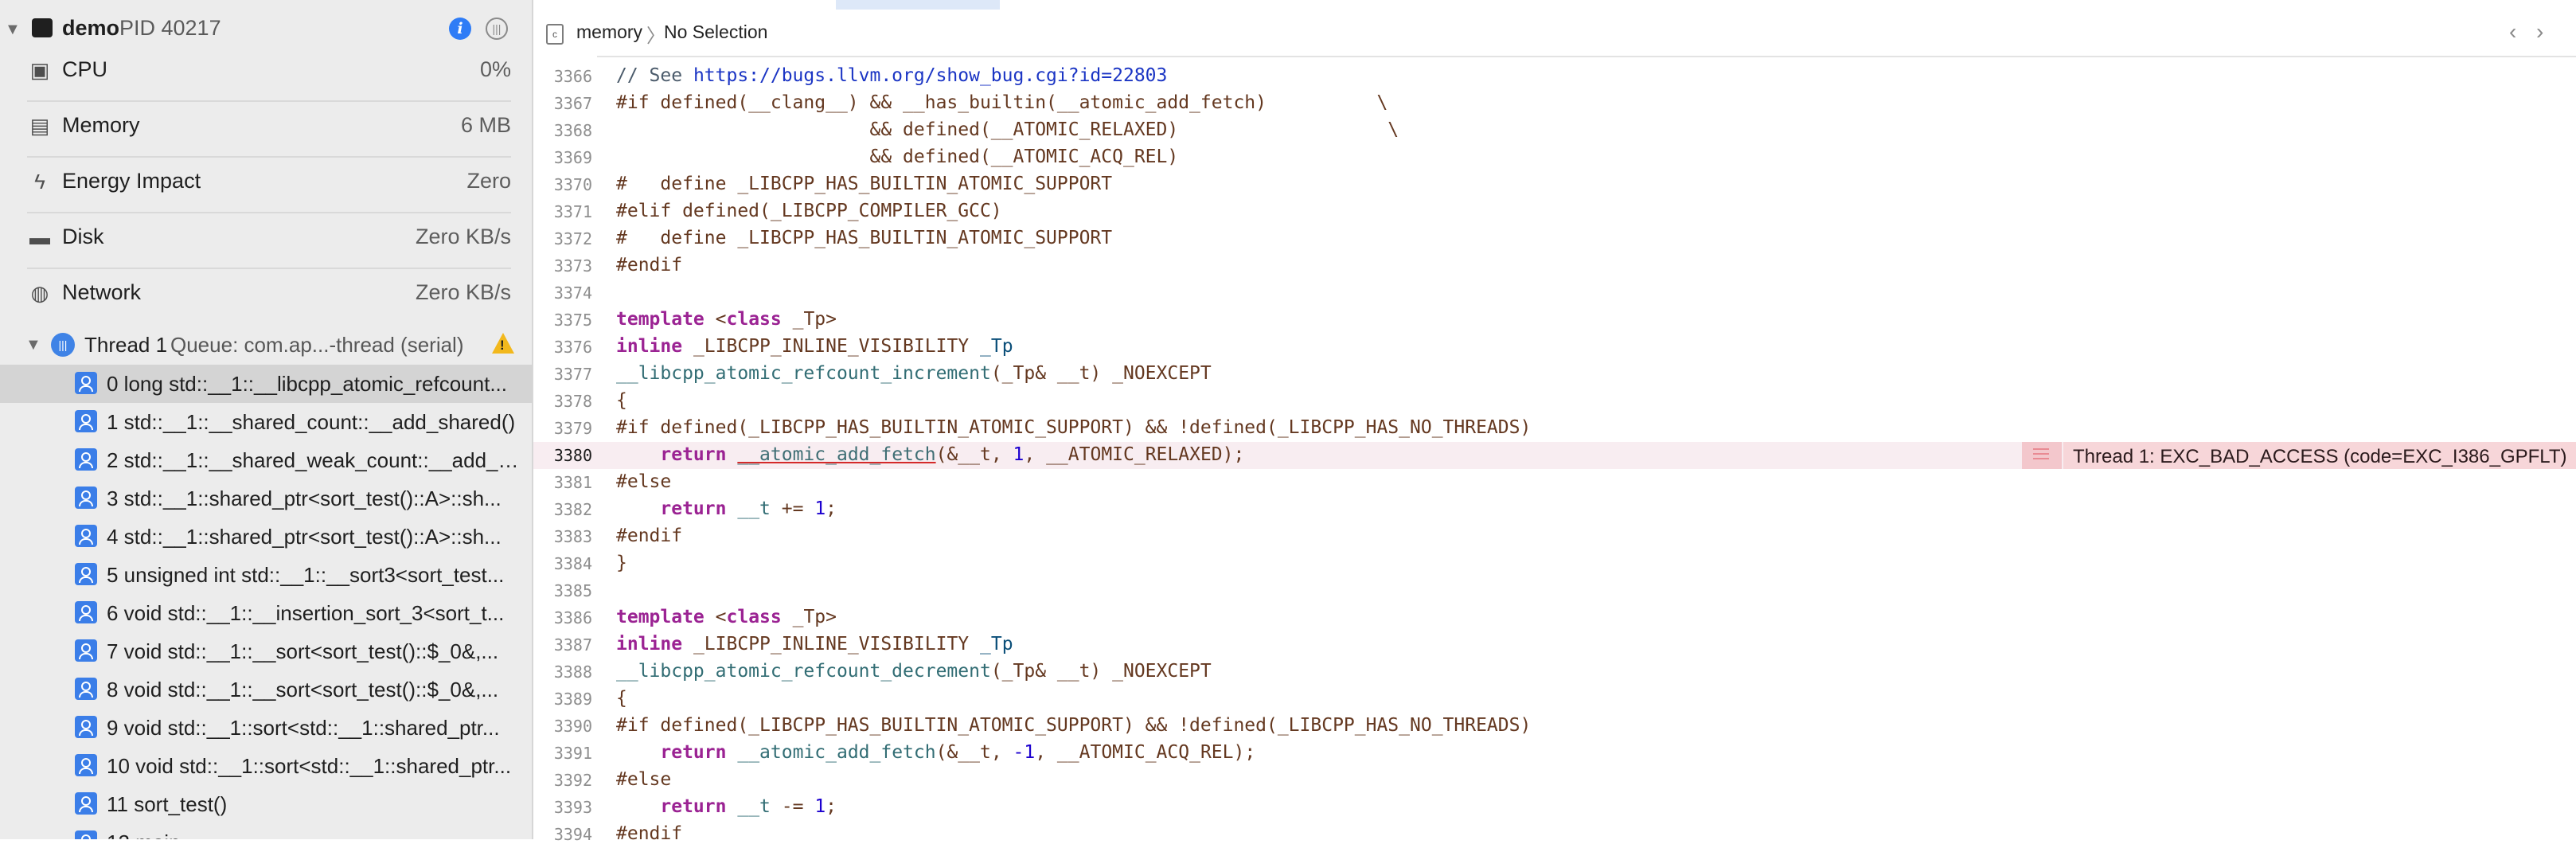 The image size is (2576, 848). I want to click on code-line: 3394 #endif, so click(1554, 835).